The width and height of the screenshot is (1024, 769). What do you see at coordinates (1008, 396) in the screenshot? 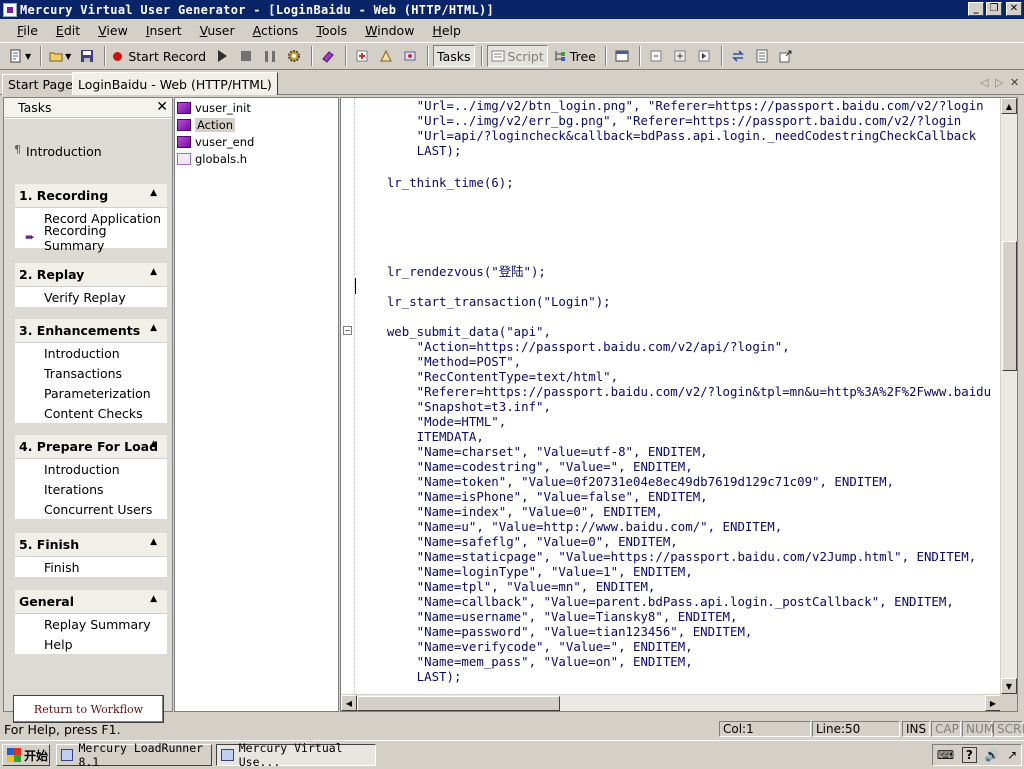
I see `vertical-scrollbar: ▲ ▼` at bounding box center [1008, 396].